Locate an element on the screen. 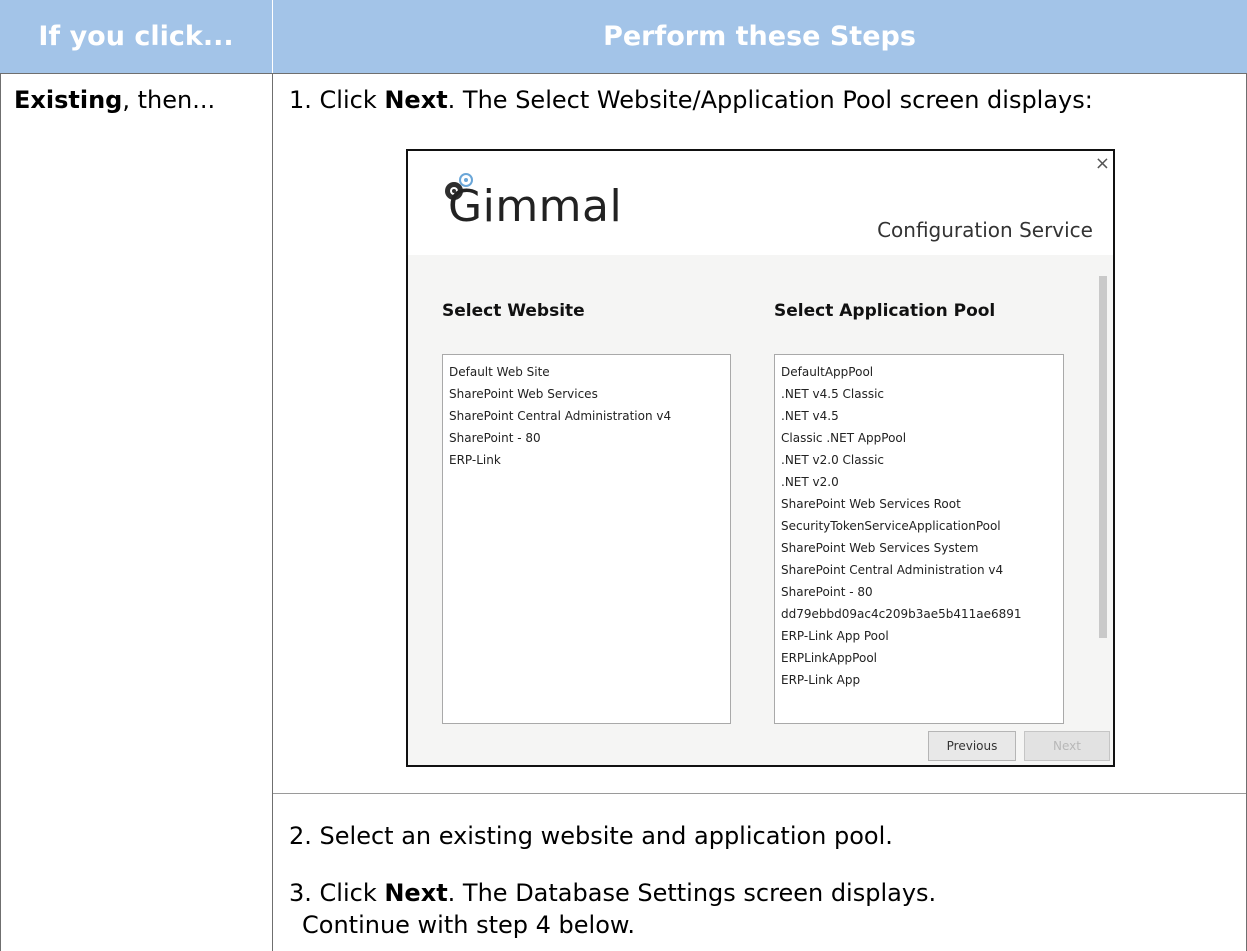 The height and width of the screenshot is (951, 1247). list-item: .NET v2.0 is located at coordinates (919, 482).